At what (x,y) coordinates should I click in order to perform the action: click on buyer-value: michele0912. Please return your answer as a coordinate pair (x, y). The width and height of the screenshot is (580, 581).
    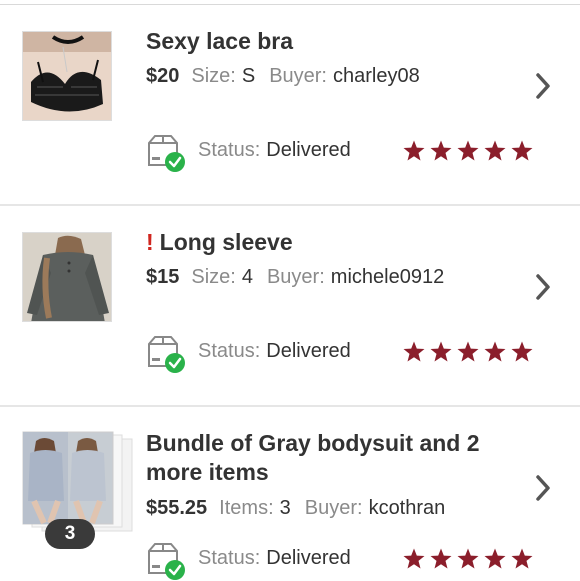
    Looking at the image, I should click on (387, 277).